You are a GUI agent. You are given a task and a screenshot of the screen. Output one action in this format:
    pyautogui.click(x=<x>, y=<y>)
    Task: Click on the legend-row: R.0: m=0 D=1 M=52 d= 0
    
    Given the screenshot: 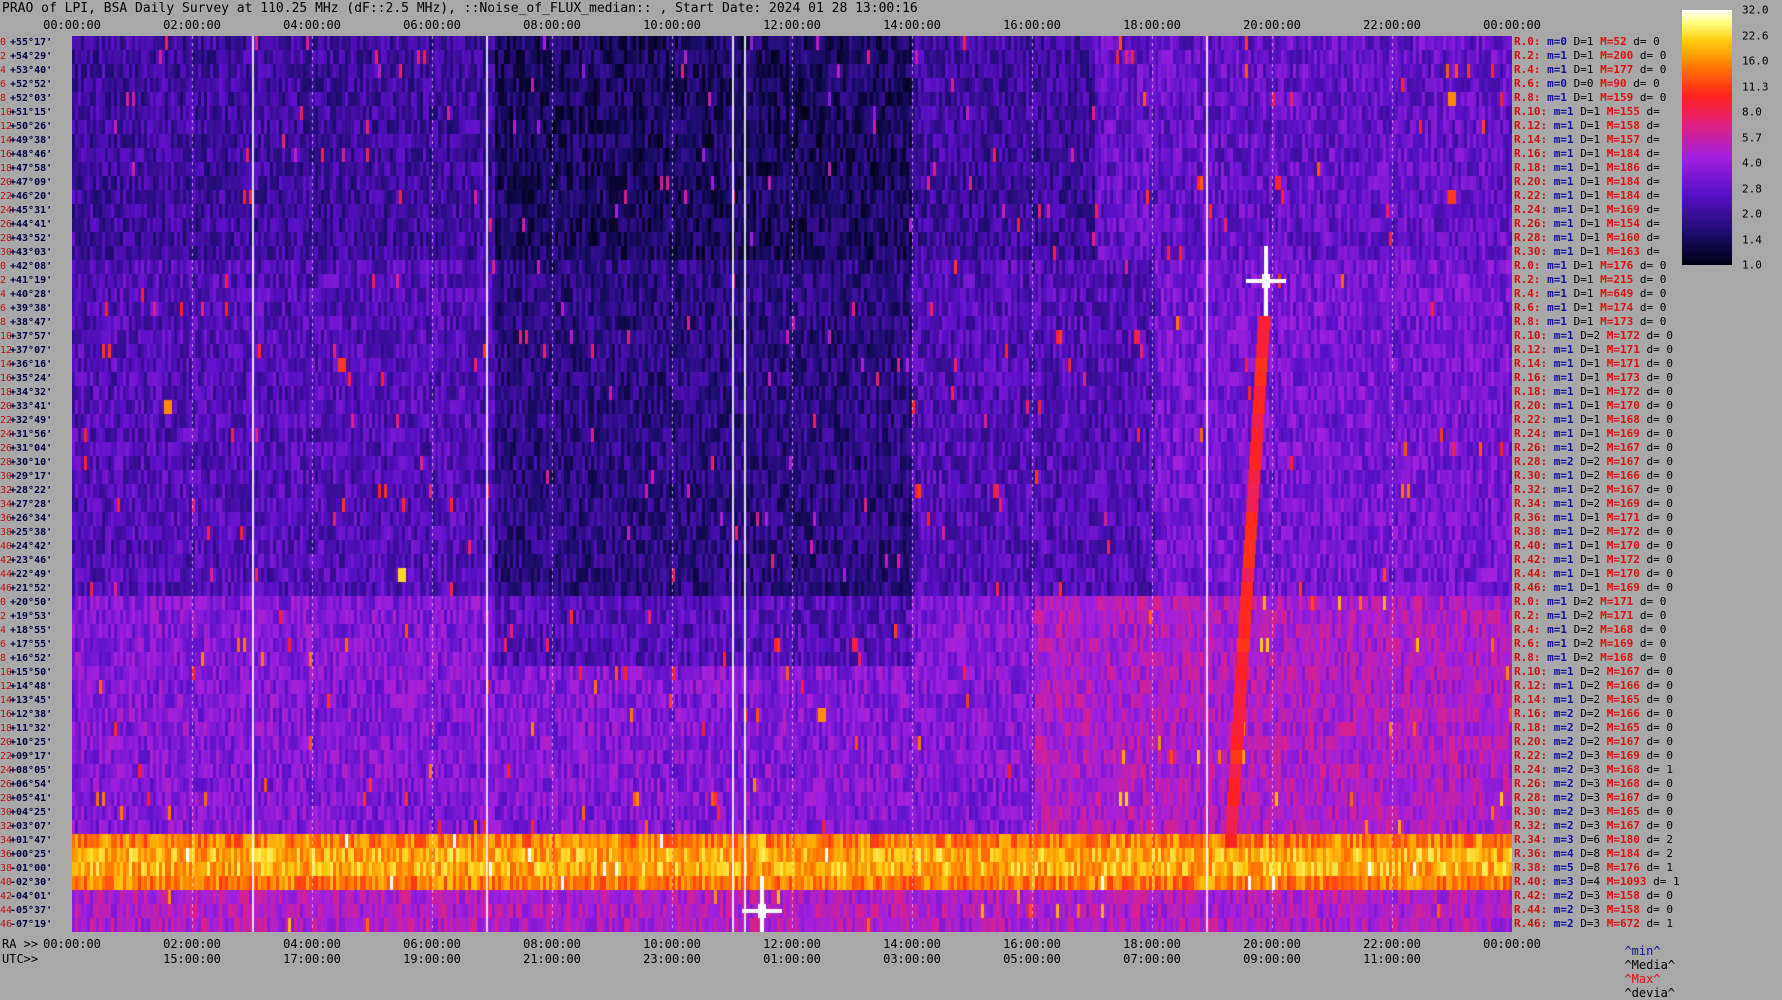 What is the action you would take?
    pyautogui.click(x=1587, y=42)
    